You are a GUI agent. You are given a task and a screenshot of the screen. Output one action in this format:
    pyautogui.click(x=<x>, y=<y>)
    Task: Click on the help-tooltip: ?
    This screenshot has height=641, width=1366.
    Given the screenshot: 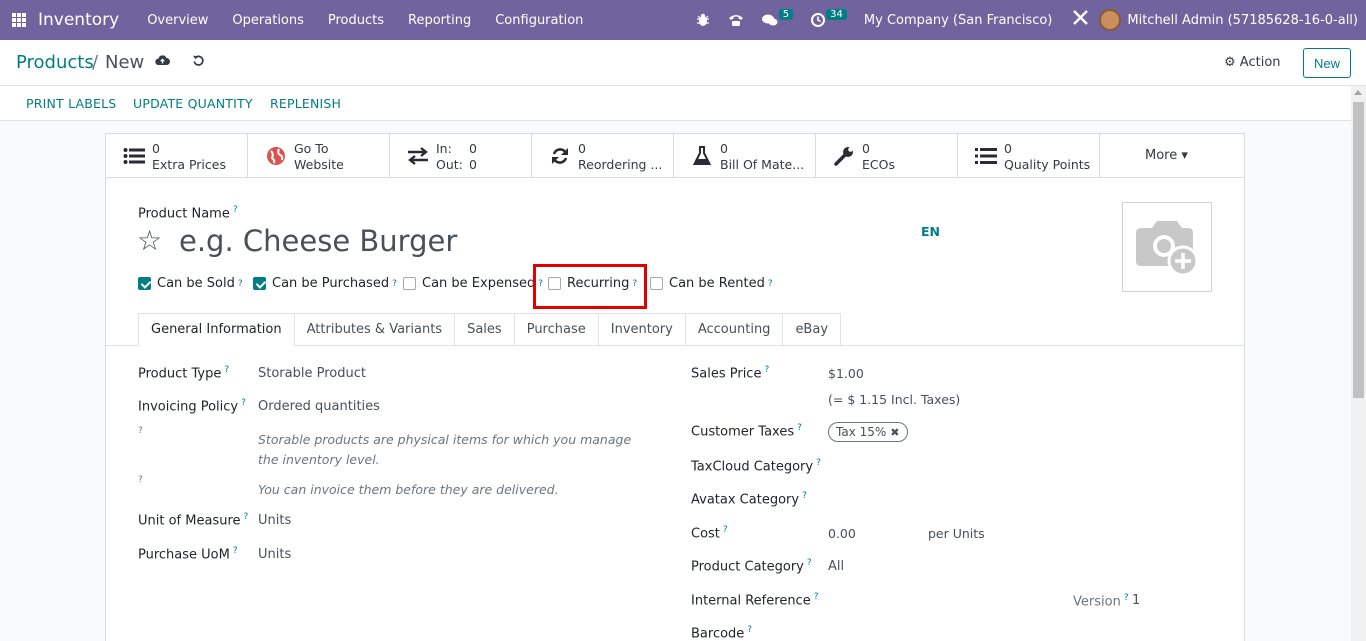 What is the action you would take?
    pyautogui.click(x=235, y=210)
    